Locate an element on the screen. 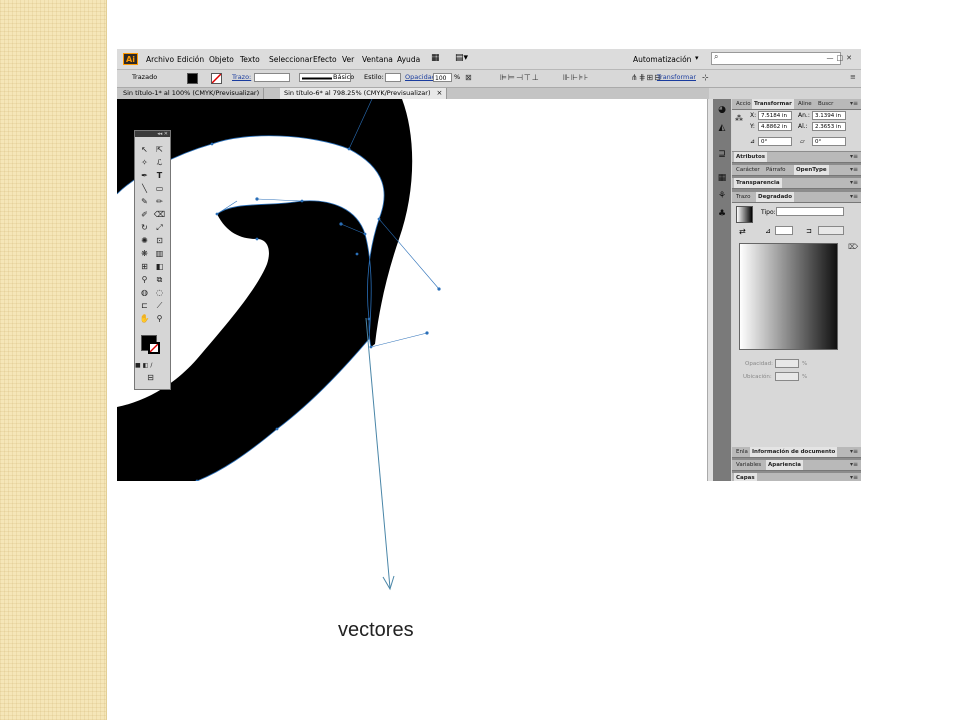 This screenshot has width=960, height=720. tab-paragraph: Párrafo is located at coordinates (776, 170).